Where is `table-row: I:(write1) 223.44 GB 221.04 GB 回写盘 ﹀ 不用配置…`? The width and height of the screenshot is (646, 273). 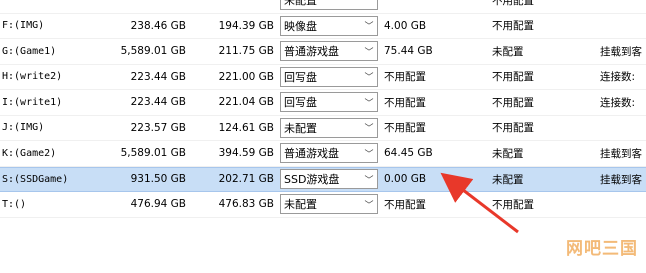
table-row: I:(write1) 223.44 GB 221.04 GB 回写盘 ﹀ 不用配置… is located at coordinates (323, 103).